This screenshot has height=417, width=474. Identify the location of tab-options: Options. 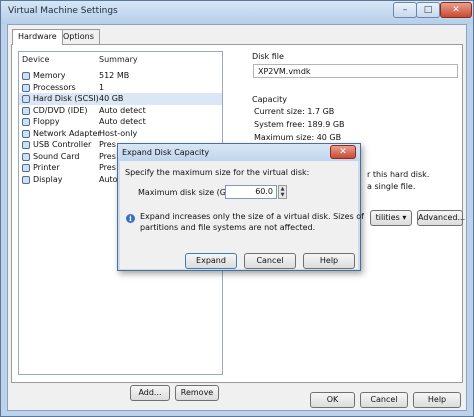
(78, 36).